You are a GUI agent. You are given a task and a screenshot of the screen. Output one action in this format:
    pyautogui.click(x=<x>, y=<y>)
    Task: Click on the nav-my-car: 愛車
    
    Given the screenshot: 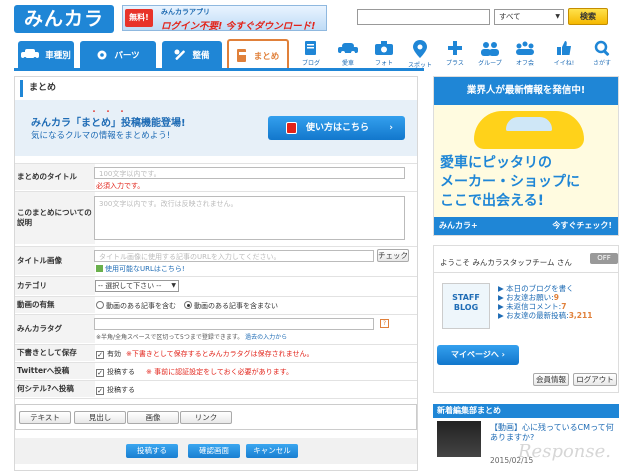 What is the action you would take?
    pyautogui.click(x=348, y=54)
    